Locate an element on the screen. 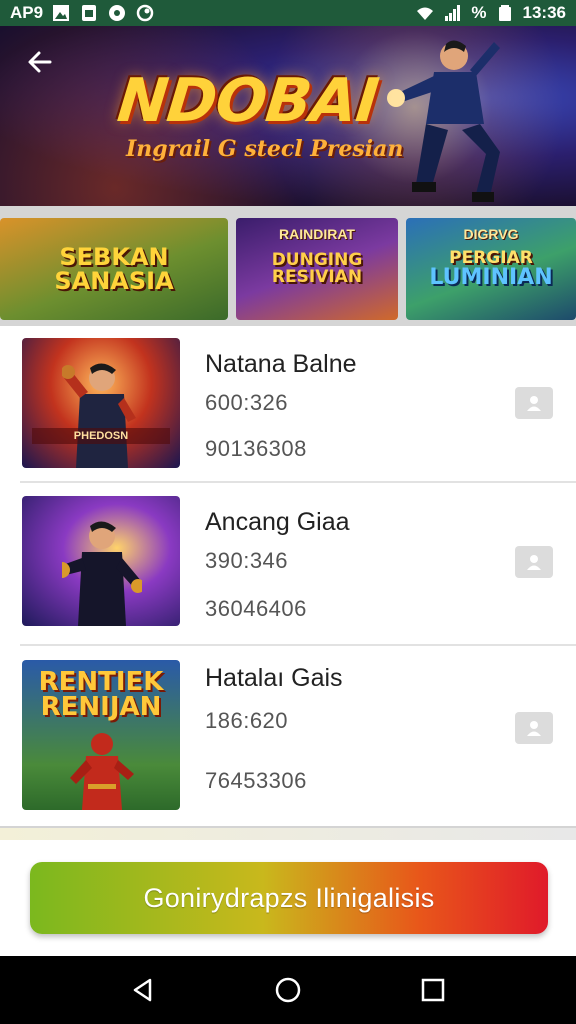 This screenshot has width=576, height=1024. featured-banner-1: SEBKAN SANASIA is located at coordinates (114, 269).